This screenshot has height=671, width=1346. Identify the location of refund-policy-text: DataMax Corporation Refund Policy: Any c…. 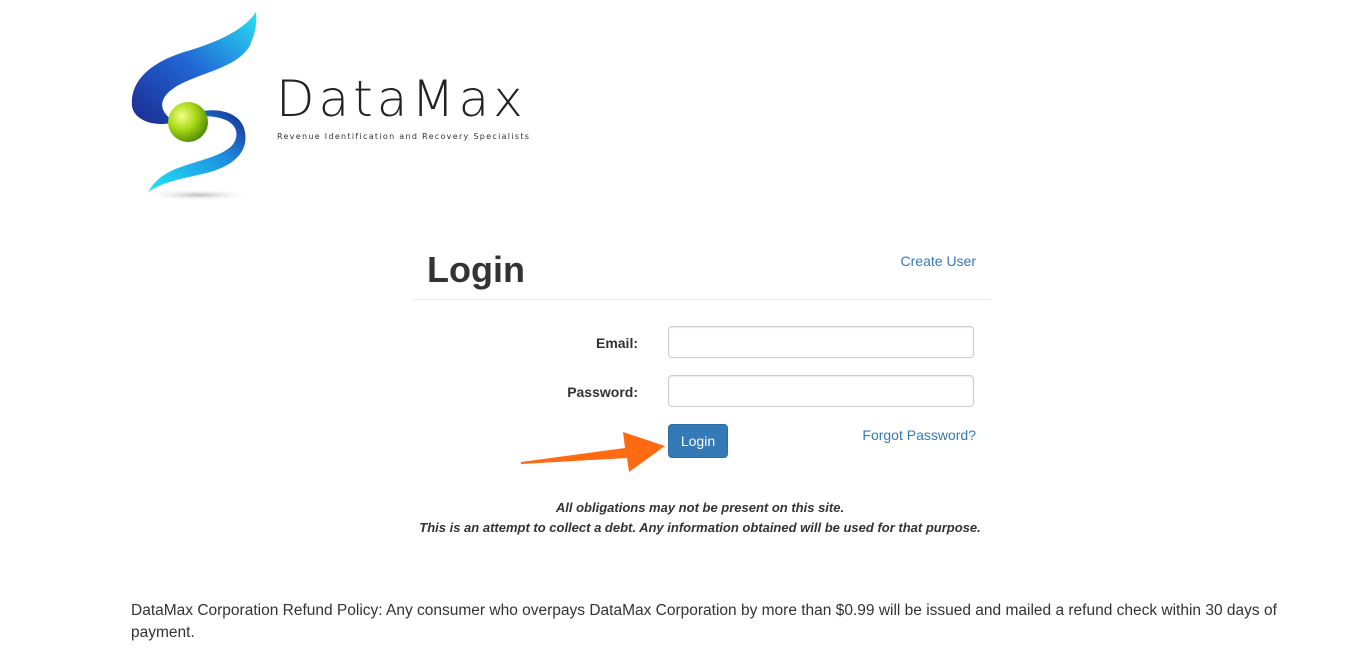
(704, 621).